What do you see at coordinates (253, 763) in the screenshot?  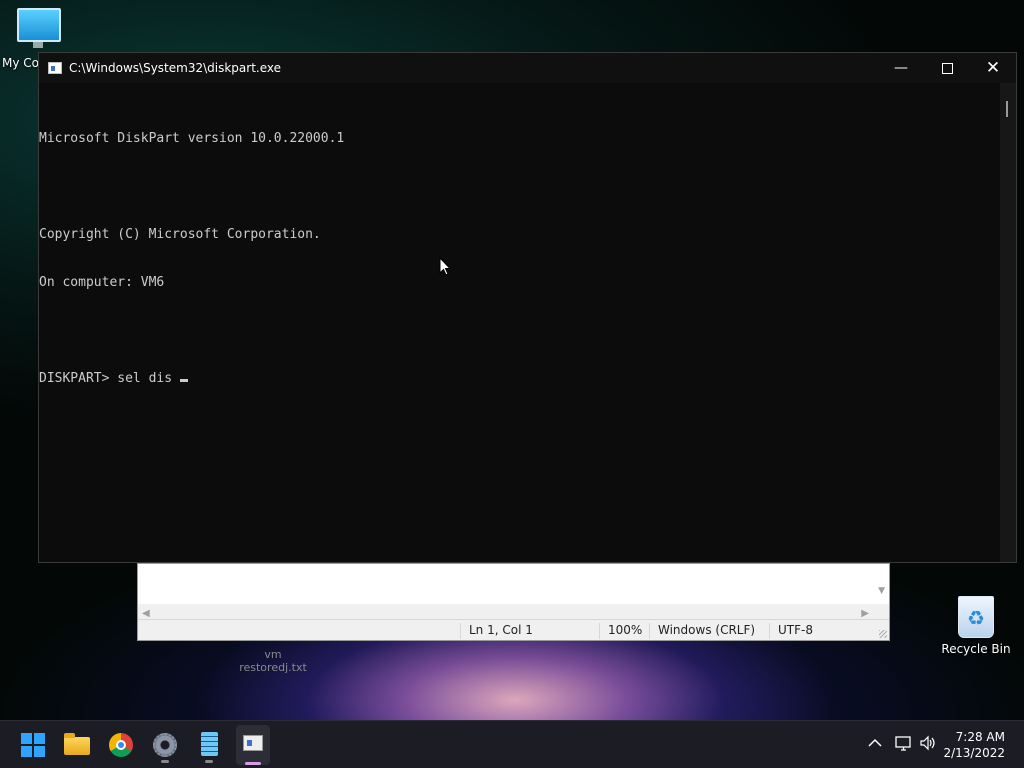 I see `active-indicator` at bounding box center [253, 763].